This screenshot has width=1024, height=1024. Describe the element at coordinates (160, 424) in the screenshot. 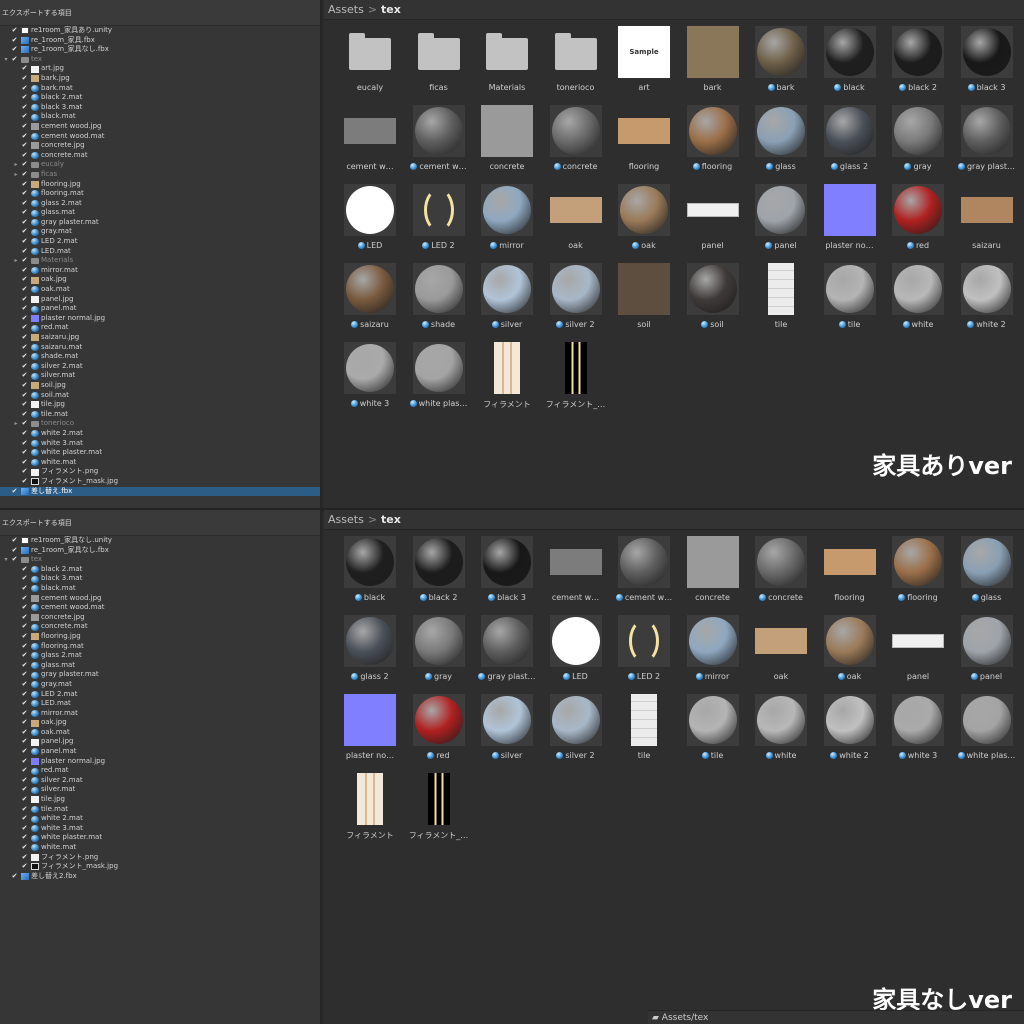

I see `tree-row: ▸ ✔ tonerioco` at that location.